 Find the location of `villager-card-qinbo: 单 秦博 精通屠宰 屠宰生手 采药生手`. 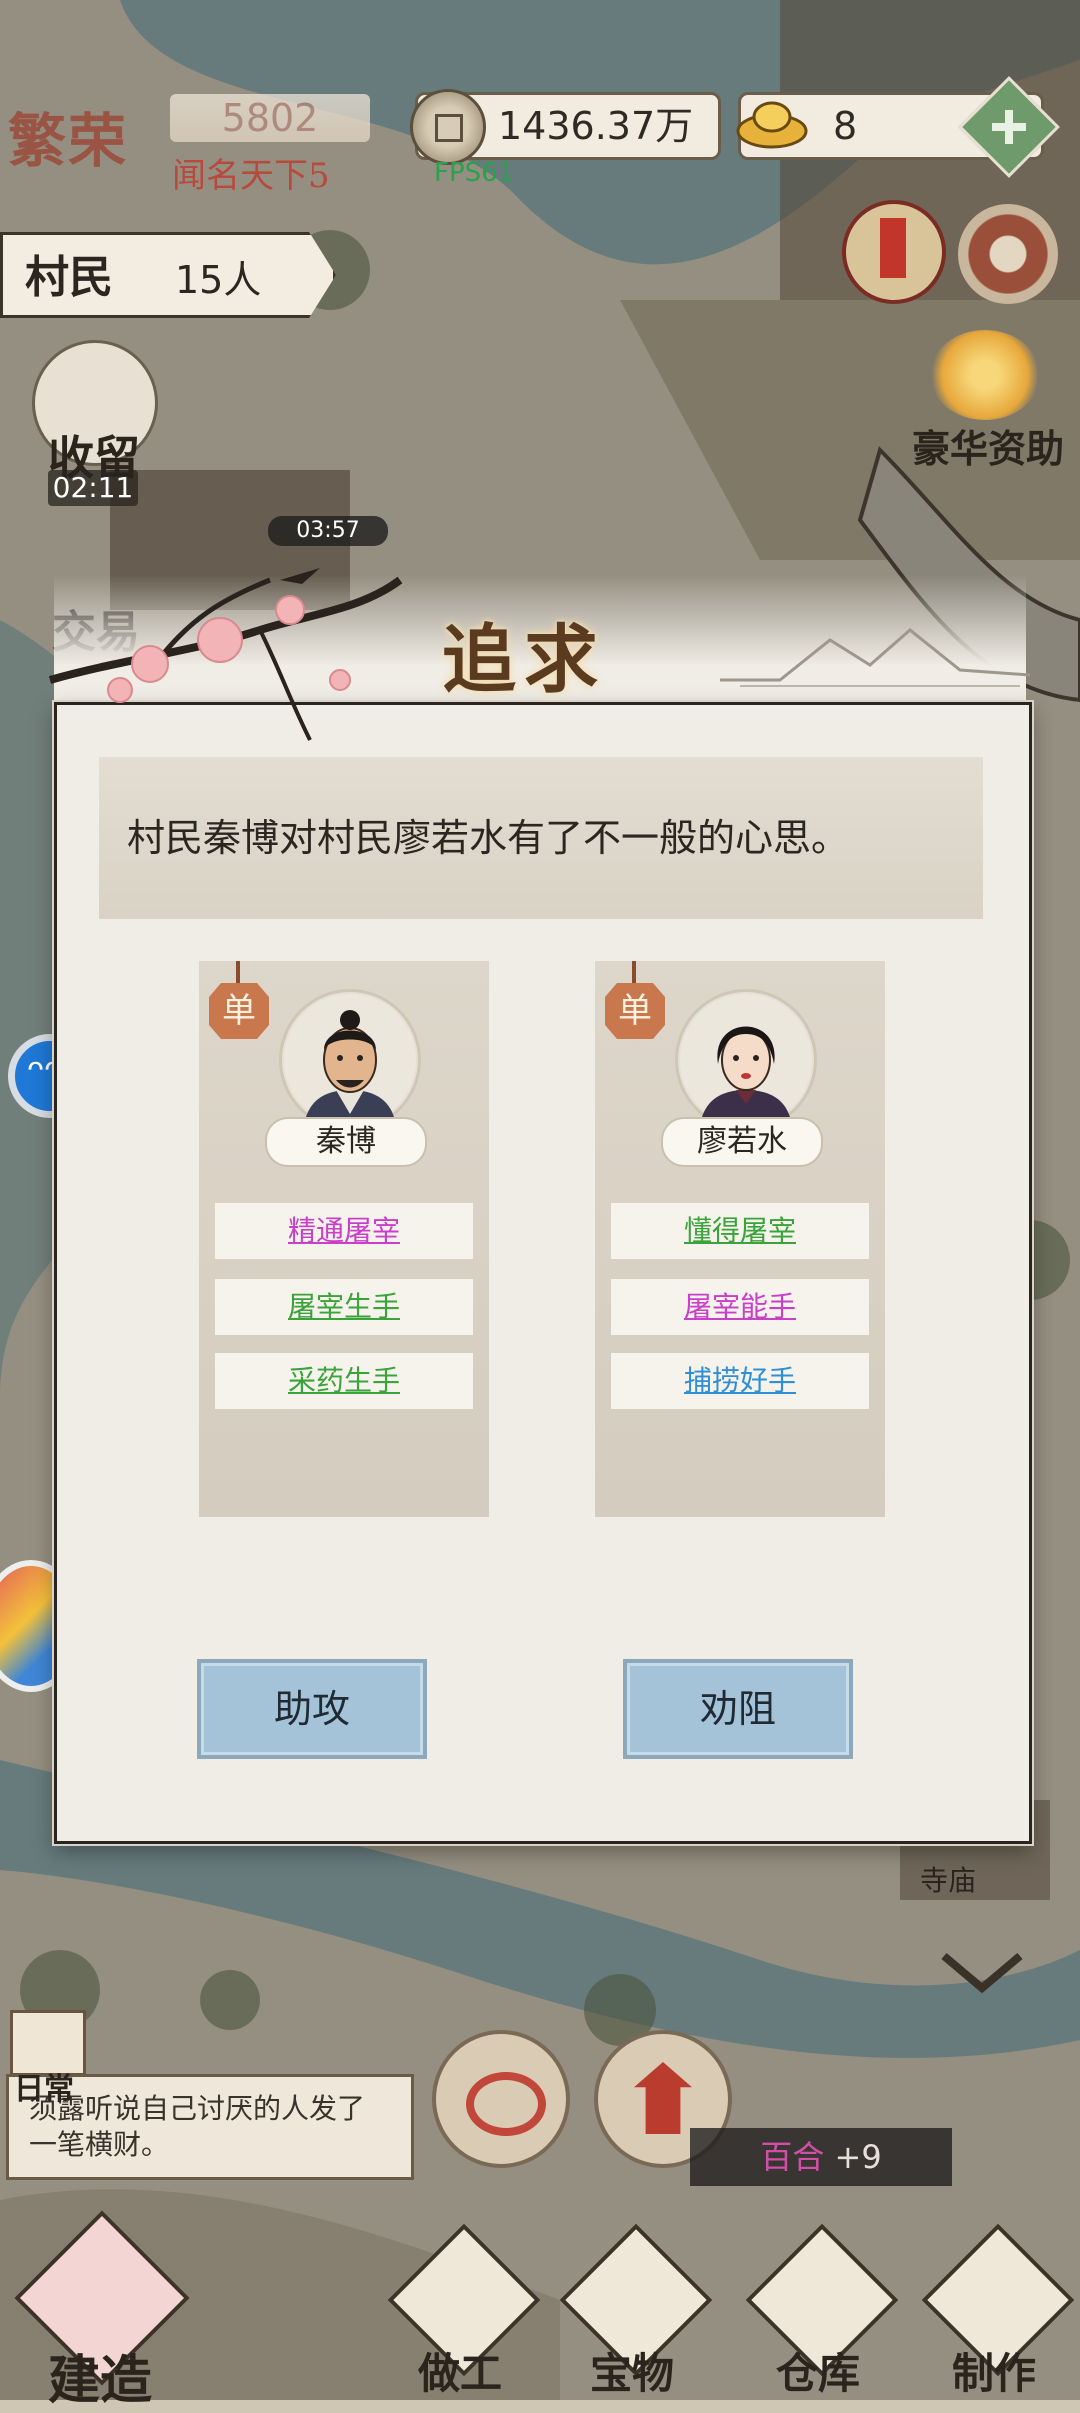

villager-card-qinbo: 单 秦博 精通屠宰 屠宰生手 采药生手 is located at coordinates (344, 1239).